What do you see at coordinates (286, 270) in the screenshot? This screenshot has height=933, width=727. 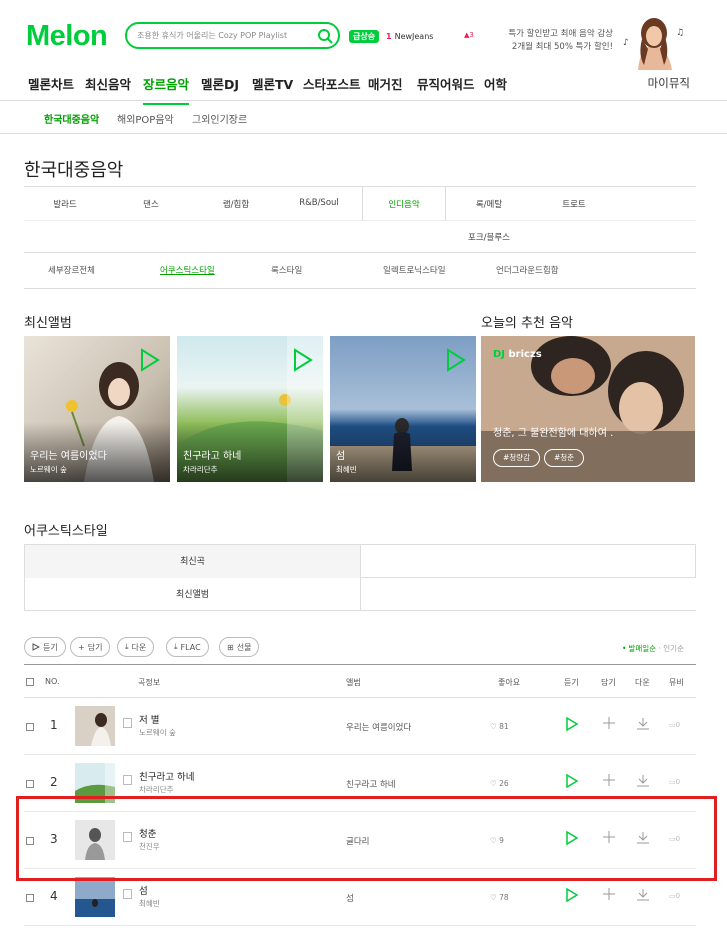 I see `style-rock: 록스타일` at bounding box center [286, 270].